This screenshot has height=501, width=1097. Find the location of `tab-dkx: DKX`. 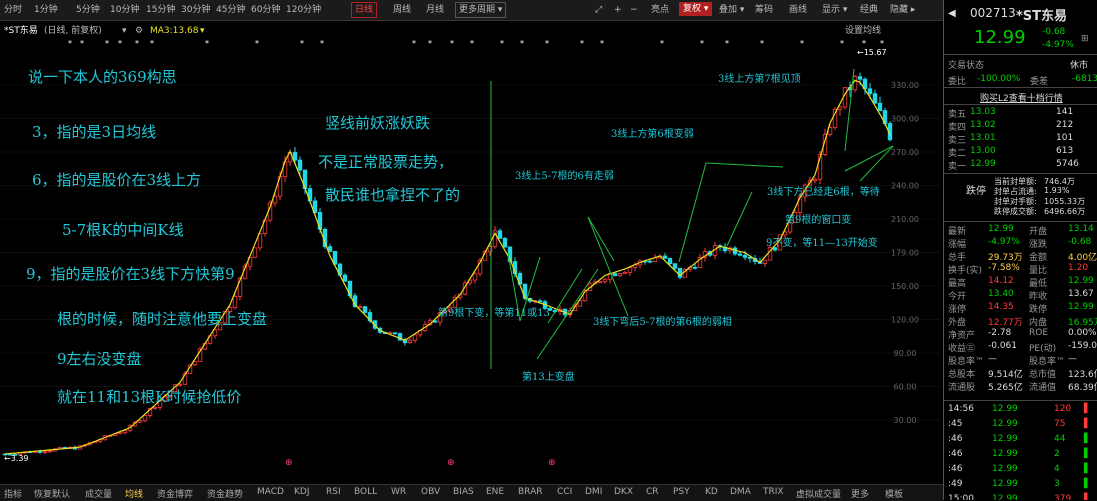

tab-dkx: DKX is located at coordinates (623, 492).